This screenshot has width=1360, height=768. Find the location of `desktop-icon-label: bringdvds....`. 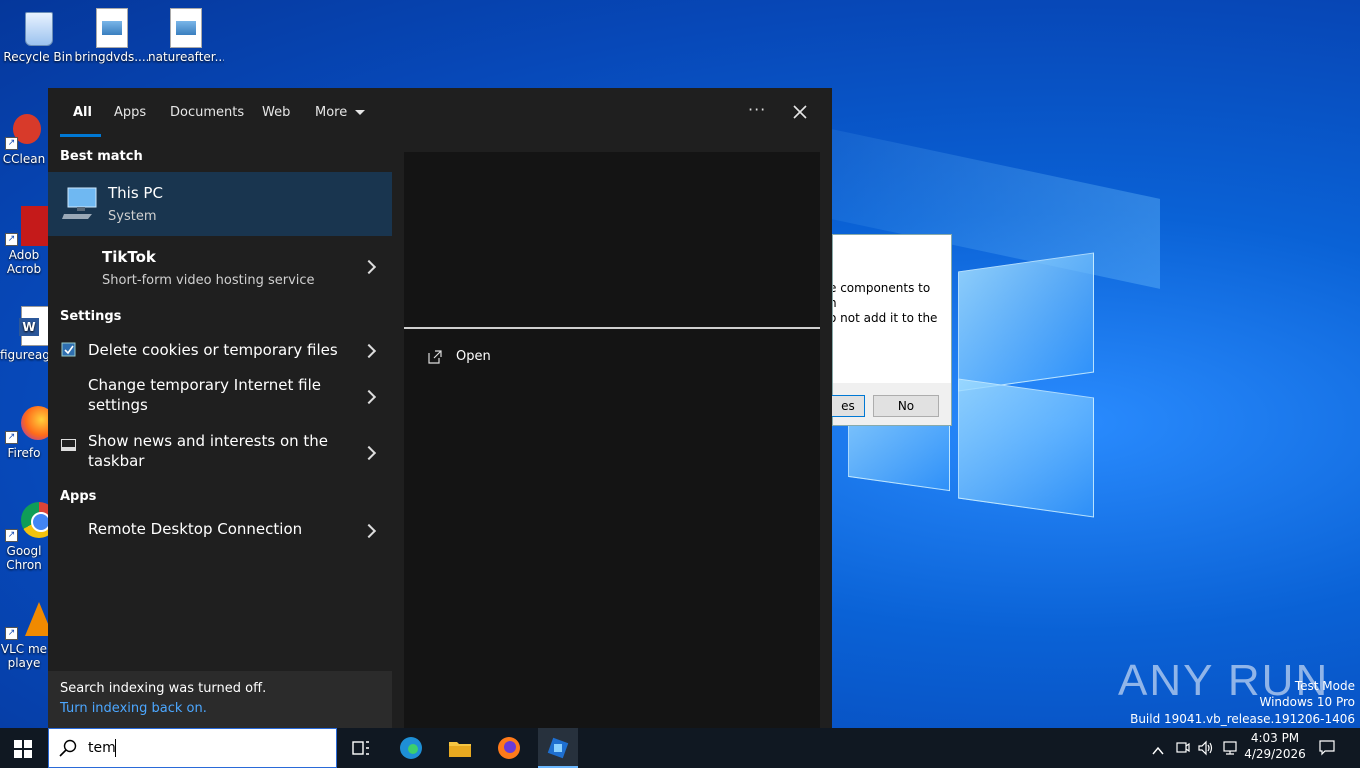

desktop-icon-label: bringdvds.... is located at coordinates (112, 57).